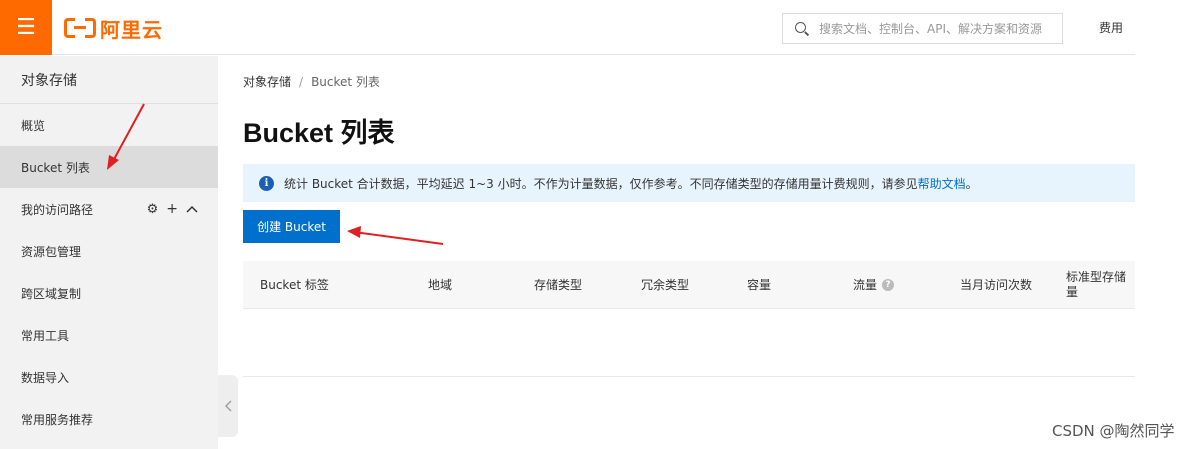 Image resolution: width=1203 pixels, height=449 pixels. What do you see at coordinates (1096, 284) in the screenshot?
I see `column-label: 标准型存储量` at bounding box center [1096, 284].